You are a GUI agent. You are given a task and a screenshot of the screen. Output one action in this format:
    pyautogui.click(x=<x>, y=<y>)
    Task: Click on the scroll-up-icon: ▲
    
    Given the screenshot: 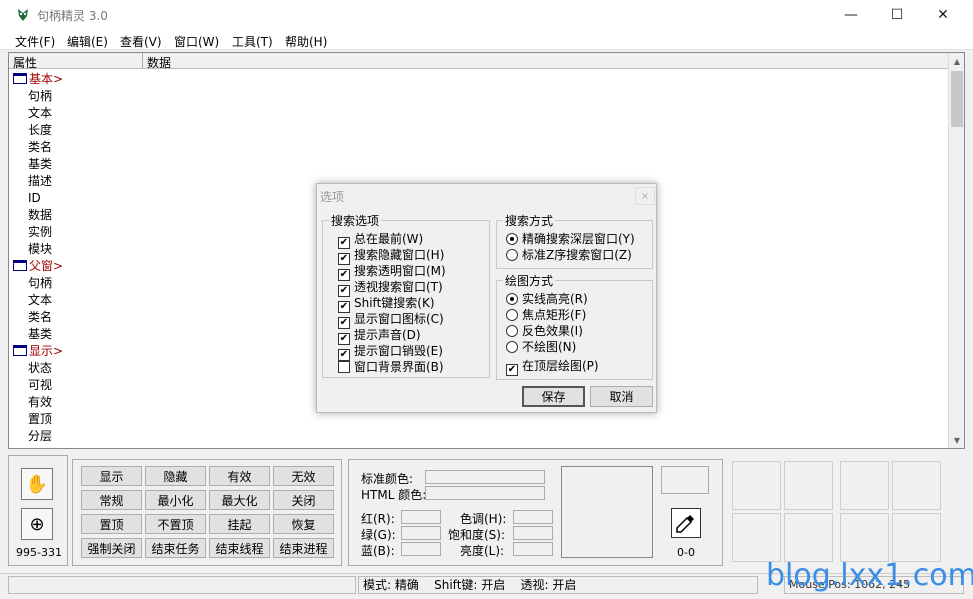 What is the action you would take?
    pyautogui.click(x=957, y=61)
    